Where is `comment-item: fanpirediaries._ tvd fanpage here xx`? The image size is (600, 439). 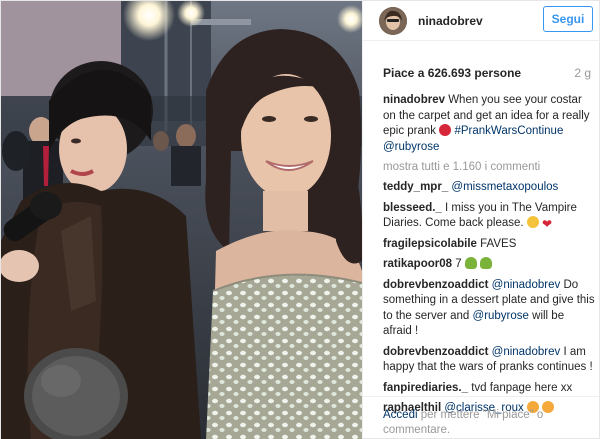 comment-item: fanpirediaries._ tvd fanpage here xx is located at coordinates (489, 389).